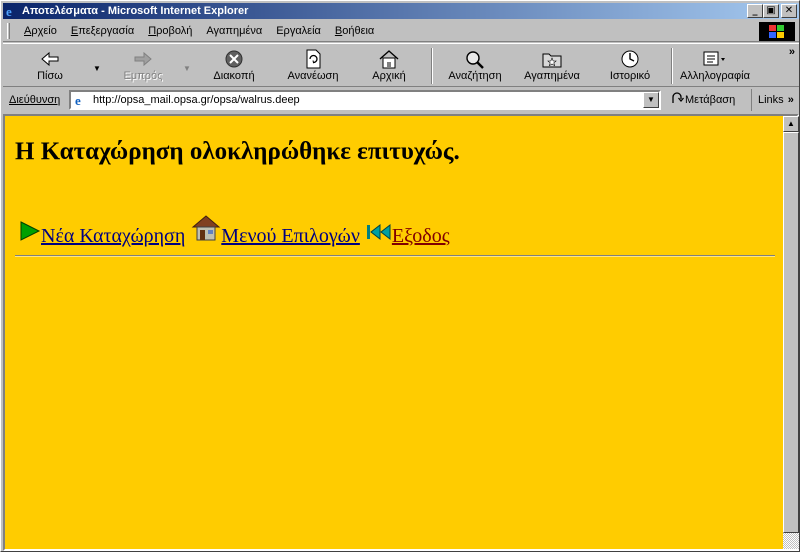 The image size is (800, 552). Describe the element at coordinates (379, 235) in the screenshot. I see `rewind-icon` at that location.